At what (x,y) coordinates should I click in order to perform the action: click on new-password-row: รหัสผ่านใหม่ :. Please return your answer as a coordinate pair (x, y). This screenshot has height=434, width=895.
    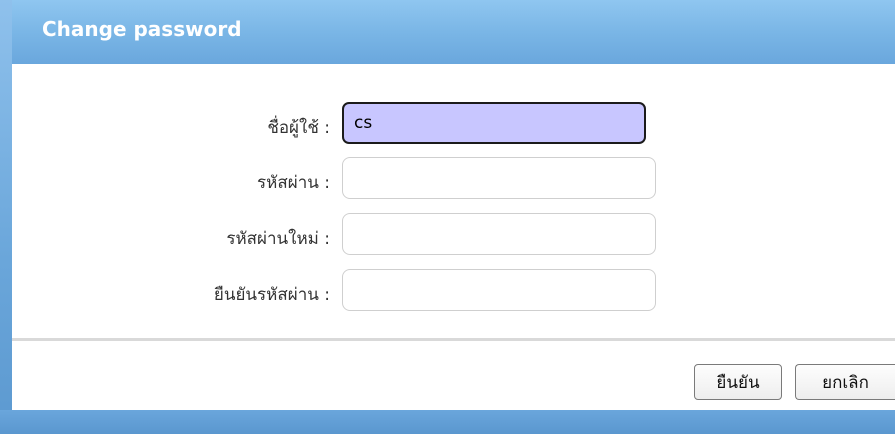
    Looking at the image, I should click on (453, 235).